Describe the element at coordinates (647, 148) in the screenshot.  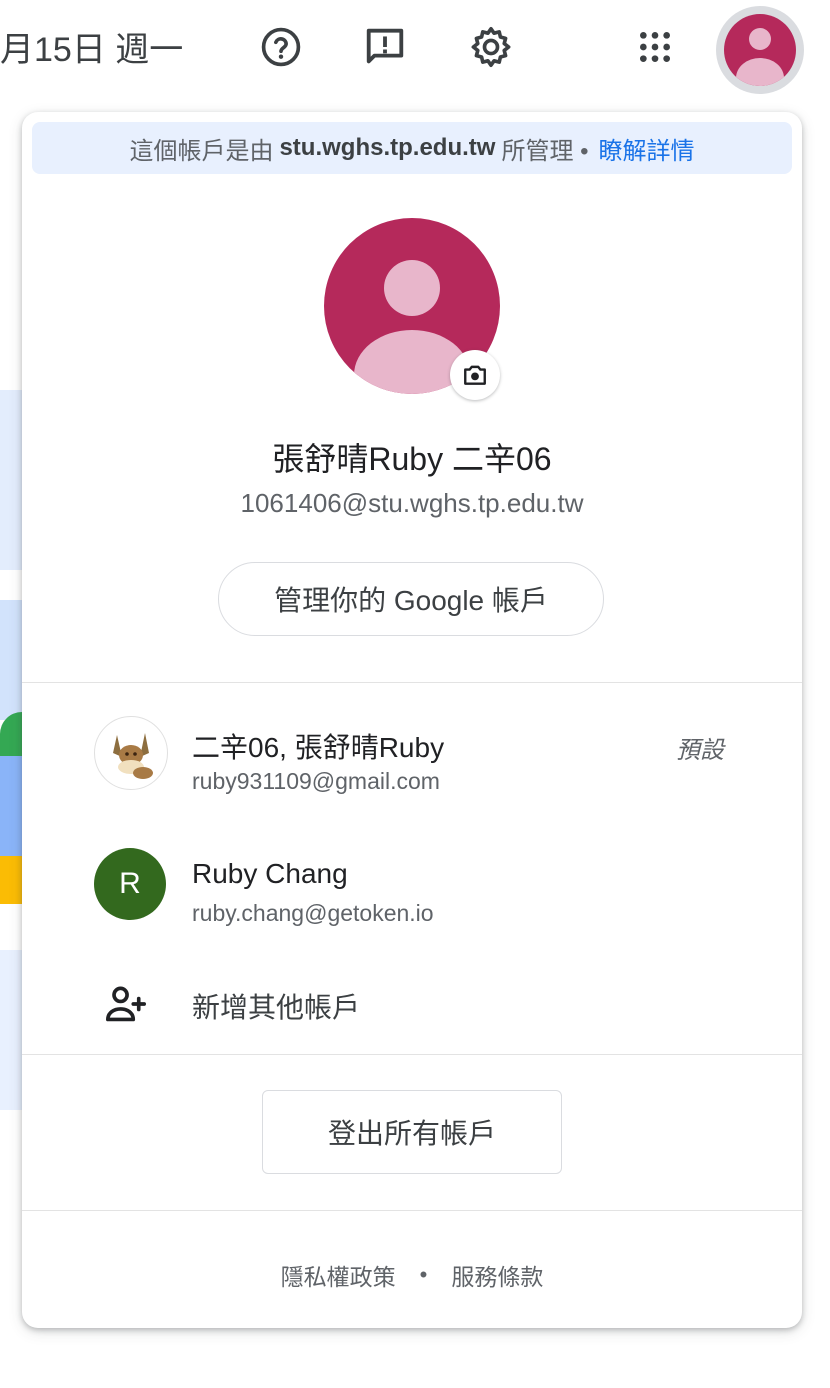
I see `learn-more-link: 瞭解詳情` at that location.